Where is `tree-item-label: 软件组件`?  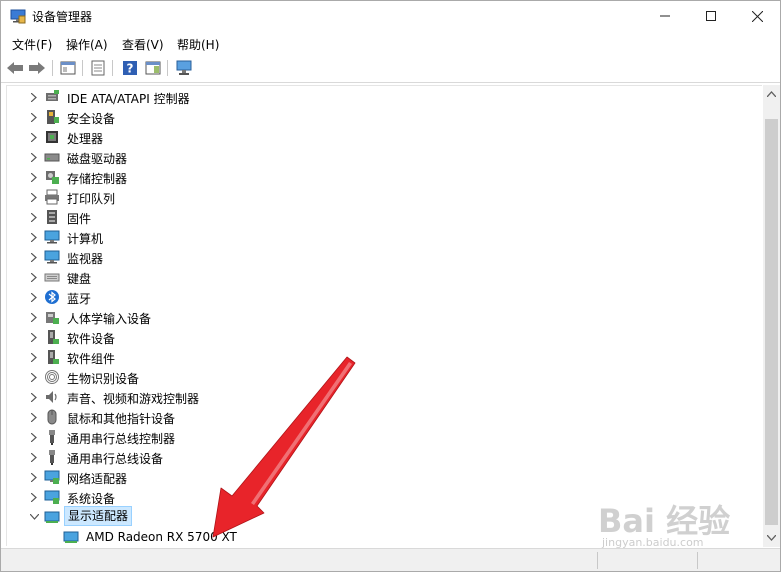 tree-item-label: 软件组件 is located at coordinates (91, 359).